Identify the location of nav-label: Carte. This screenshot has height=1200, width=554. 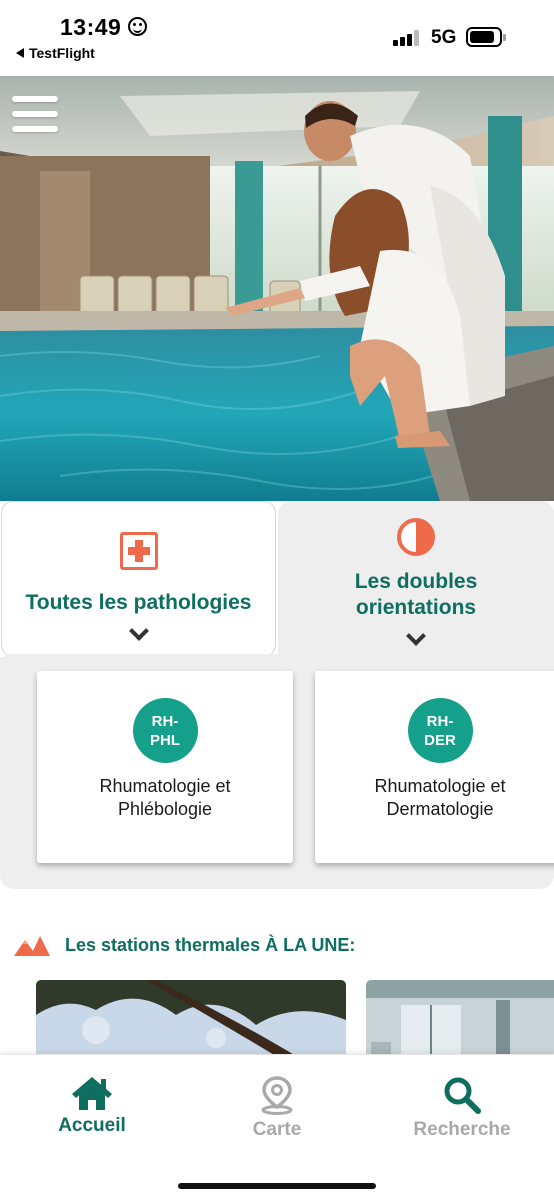
(277, 1129).